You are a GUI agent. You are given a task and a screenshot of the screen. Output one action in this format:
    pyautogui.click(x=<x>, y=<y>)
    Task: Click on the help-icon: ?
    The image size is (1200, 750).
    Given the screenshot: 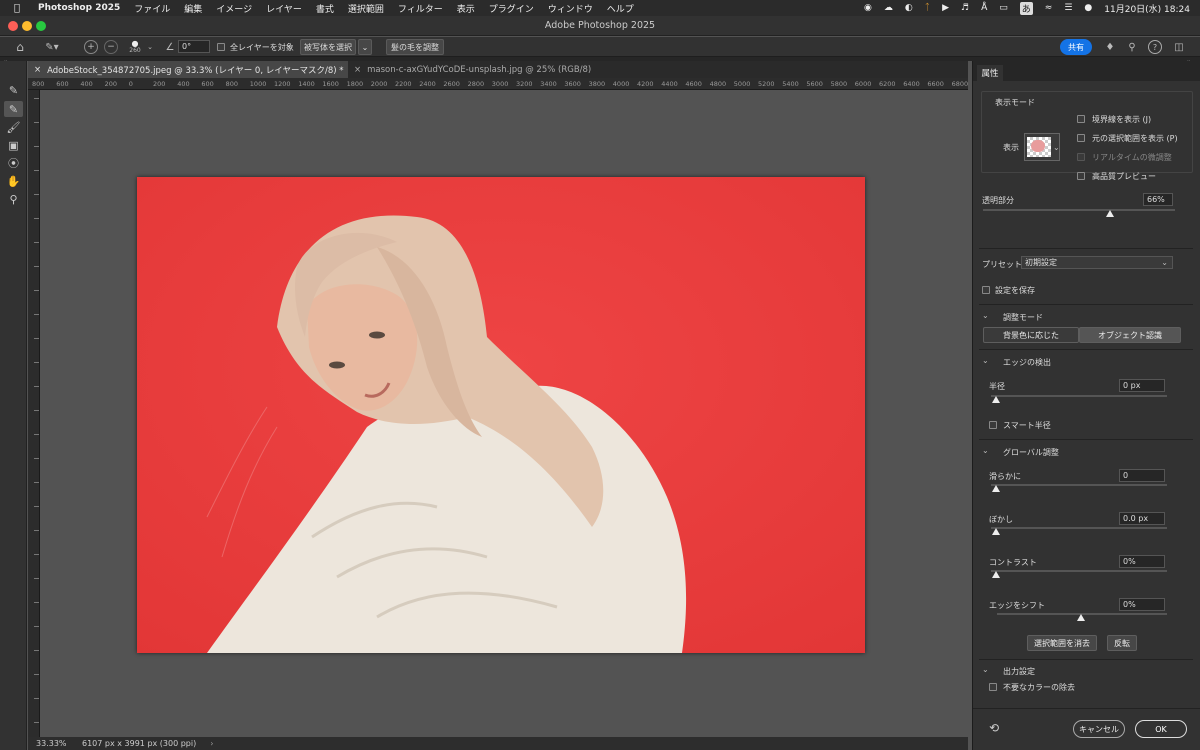 What is the action you would take?
    pyautogui.click(x=1155, y=47)
    